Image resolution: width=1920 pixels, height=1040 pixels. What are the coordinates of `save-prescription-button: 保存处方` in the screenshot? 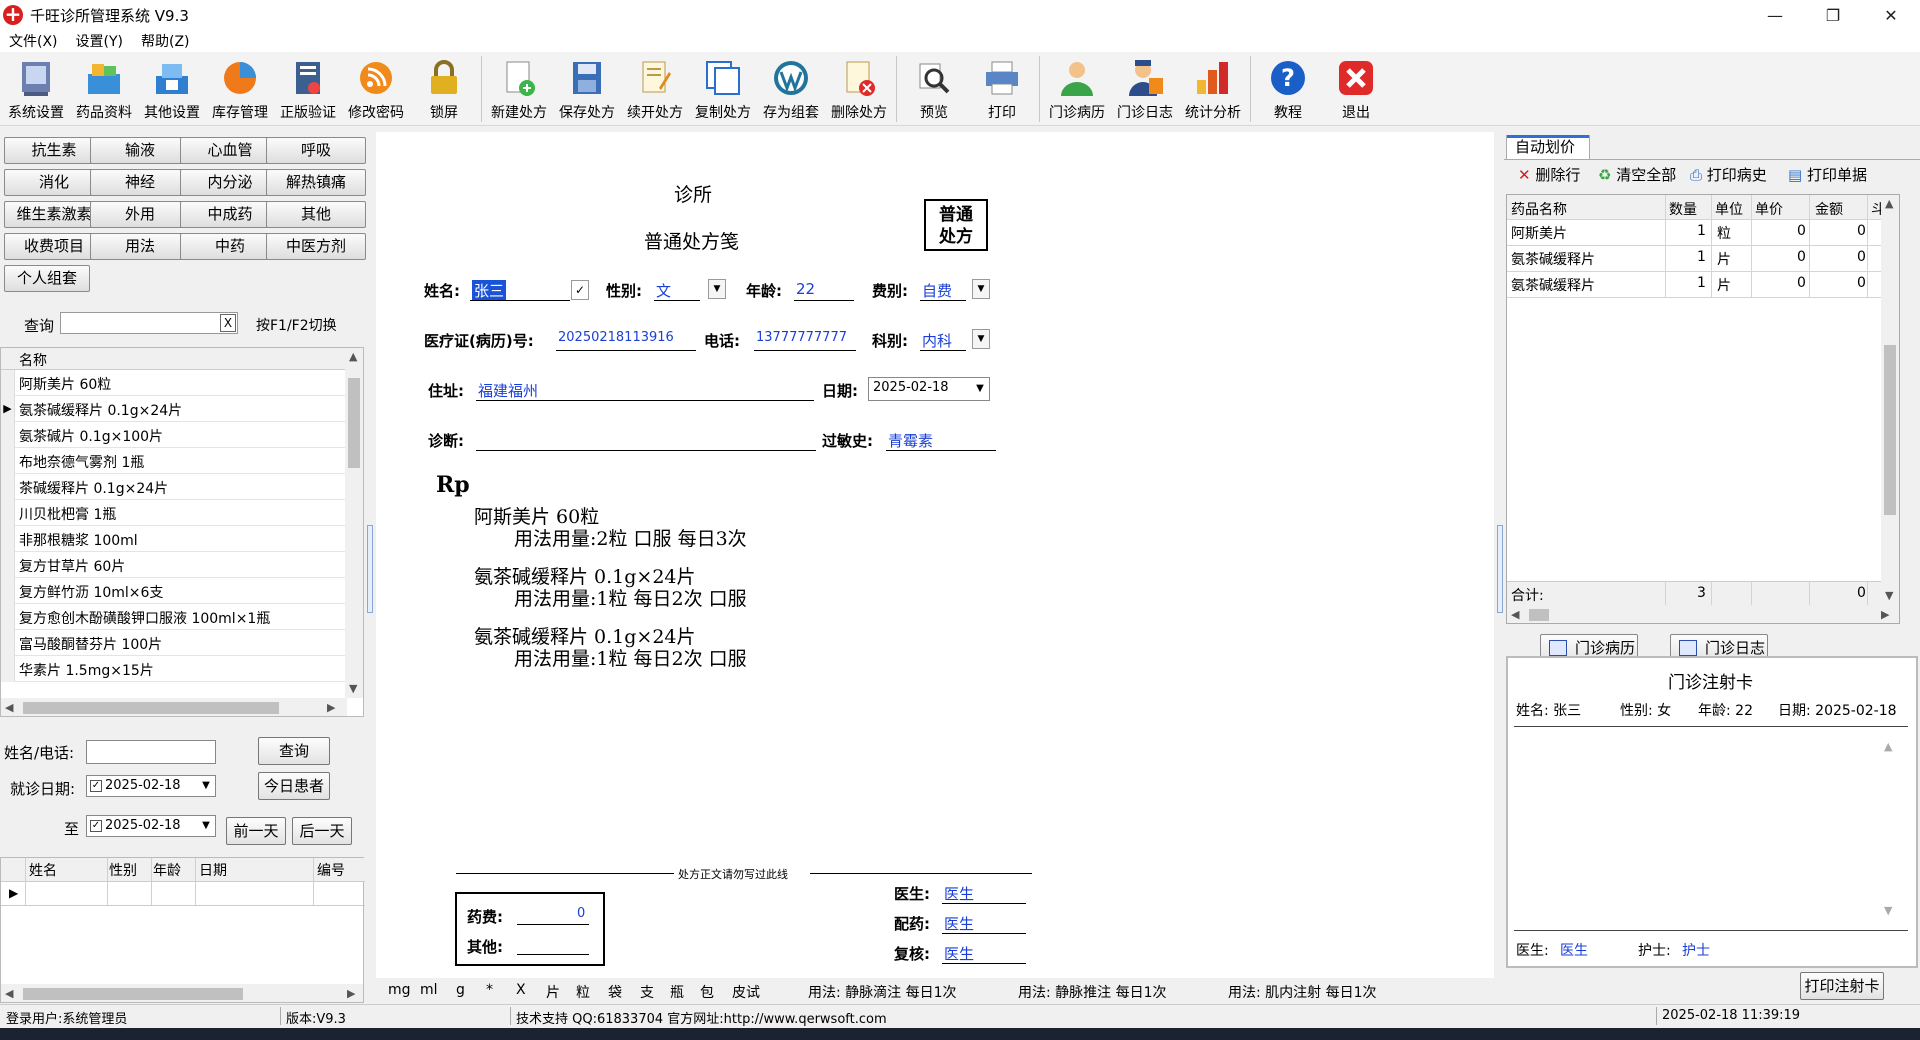 It's located at (587, 88).